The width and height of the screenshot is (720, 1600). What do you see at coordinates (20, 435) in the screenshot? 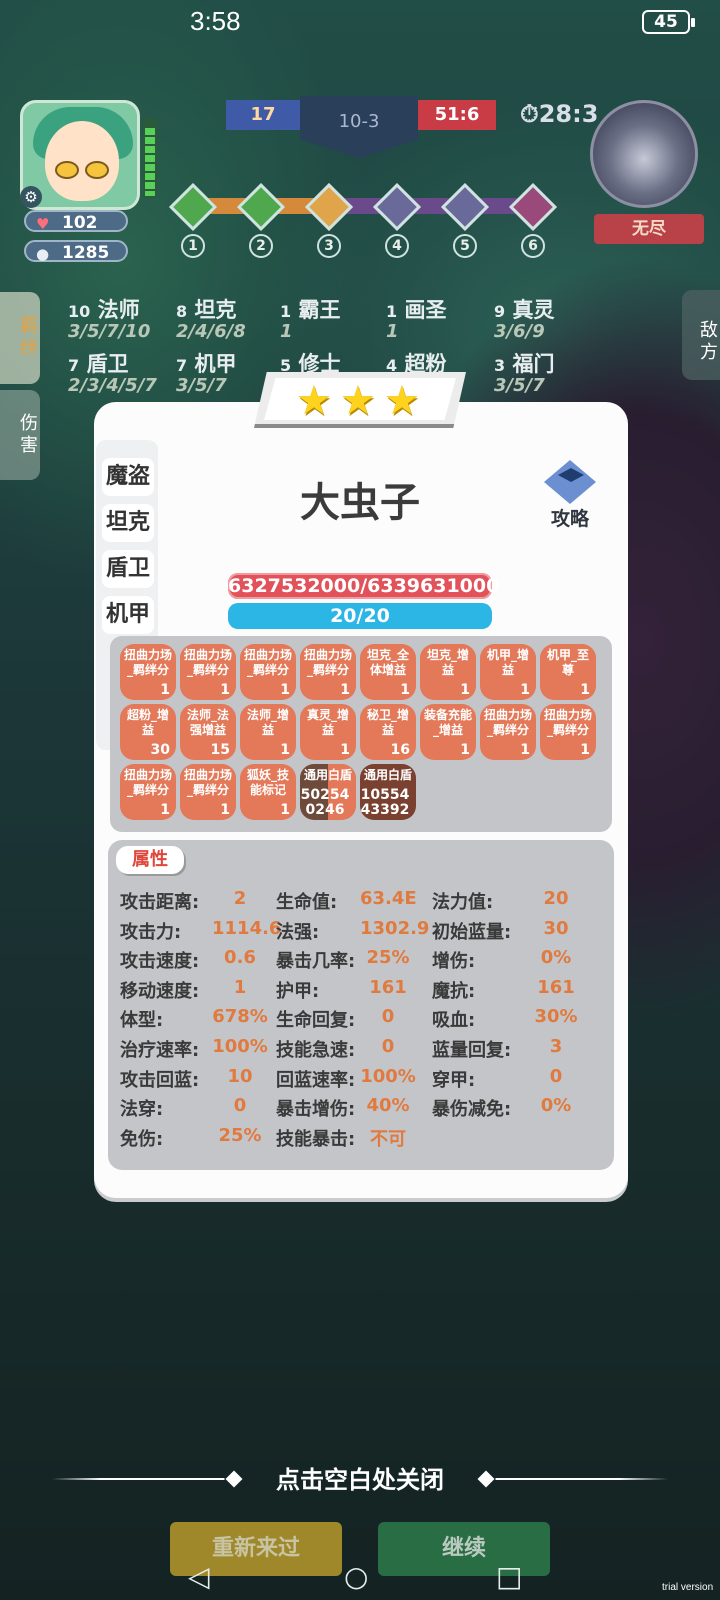
I see `tab-damage: 伤害` at bounding box center [20, 435].